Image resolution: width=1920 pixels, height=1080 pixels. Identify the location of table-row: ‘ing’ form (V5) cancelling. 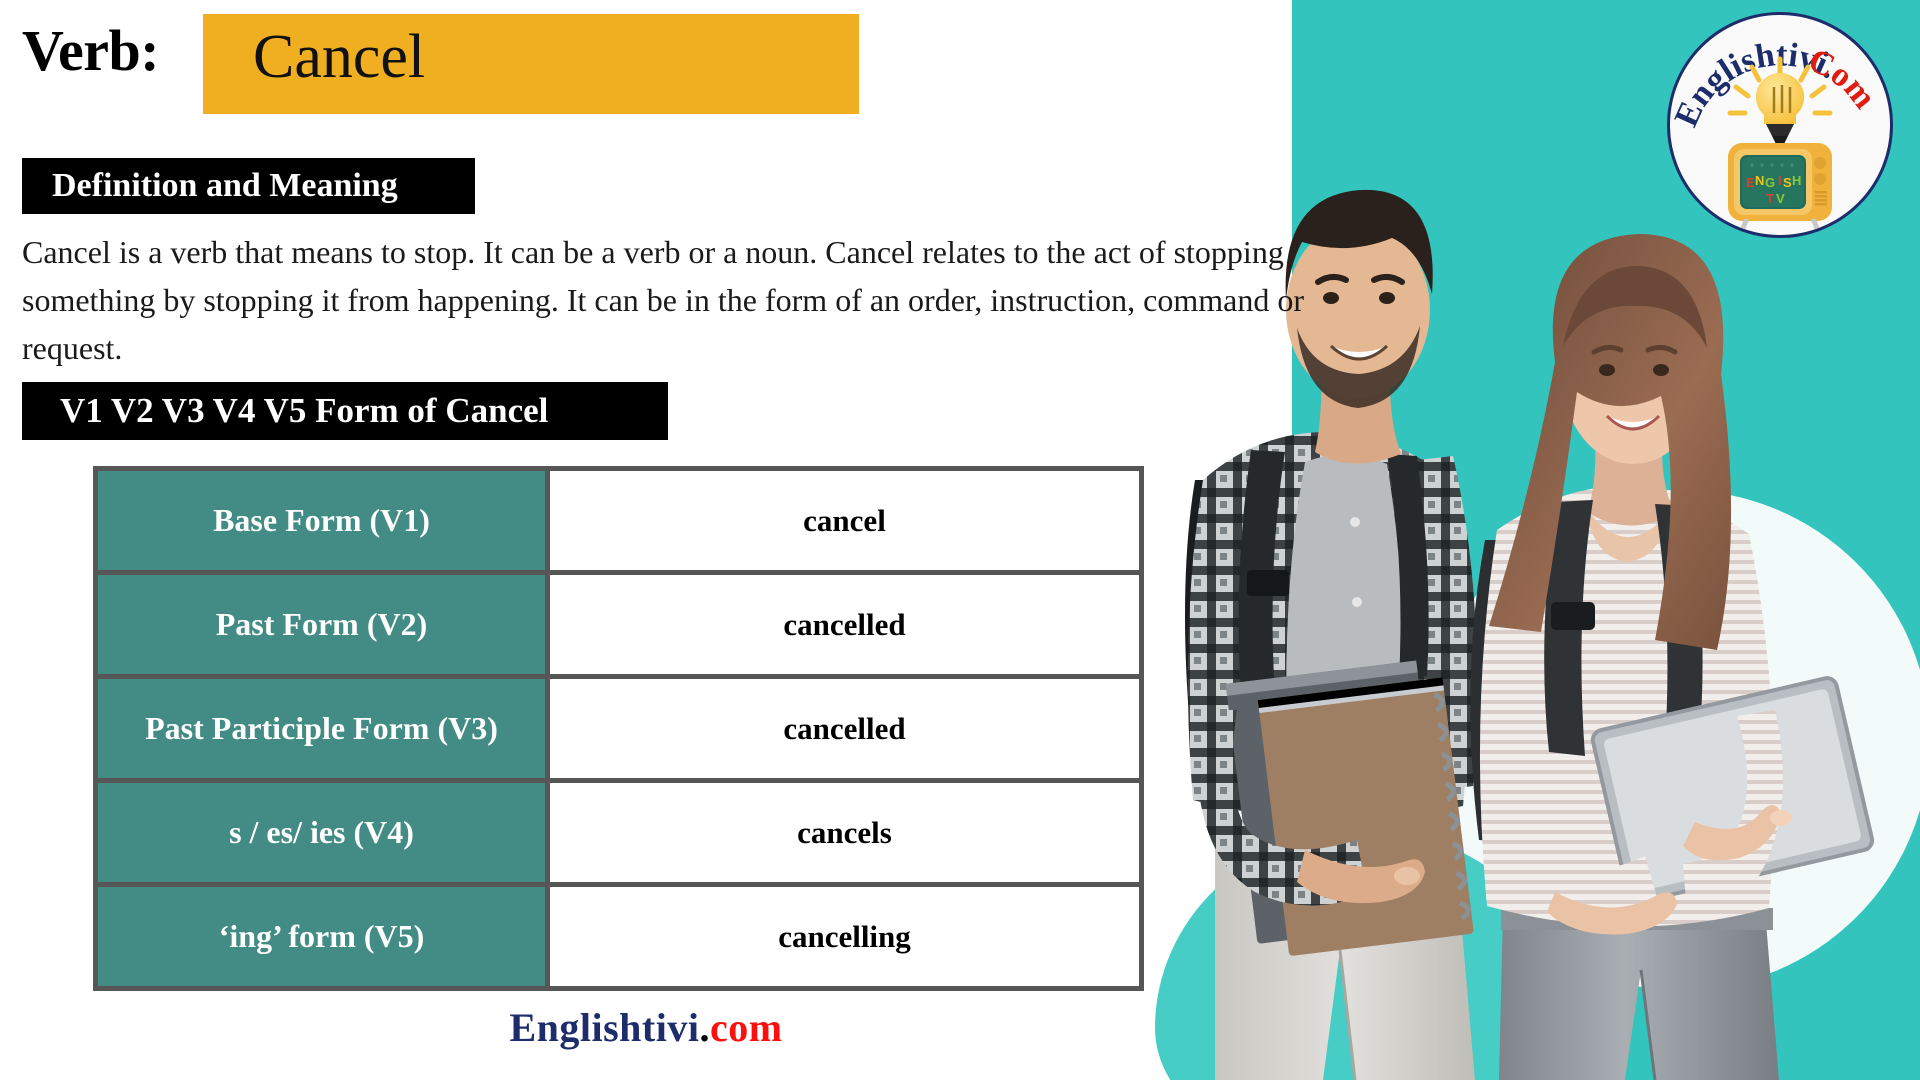
(618, 936).